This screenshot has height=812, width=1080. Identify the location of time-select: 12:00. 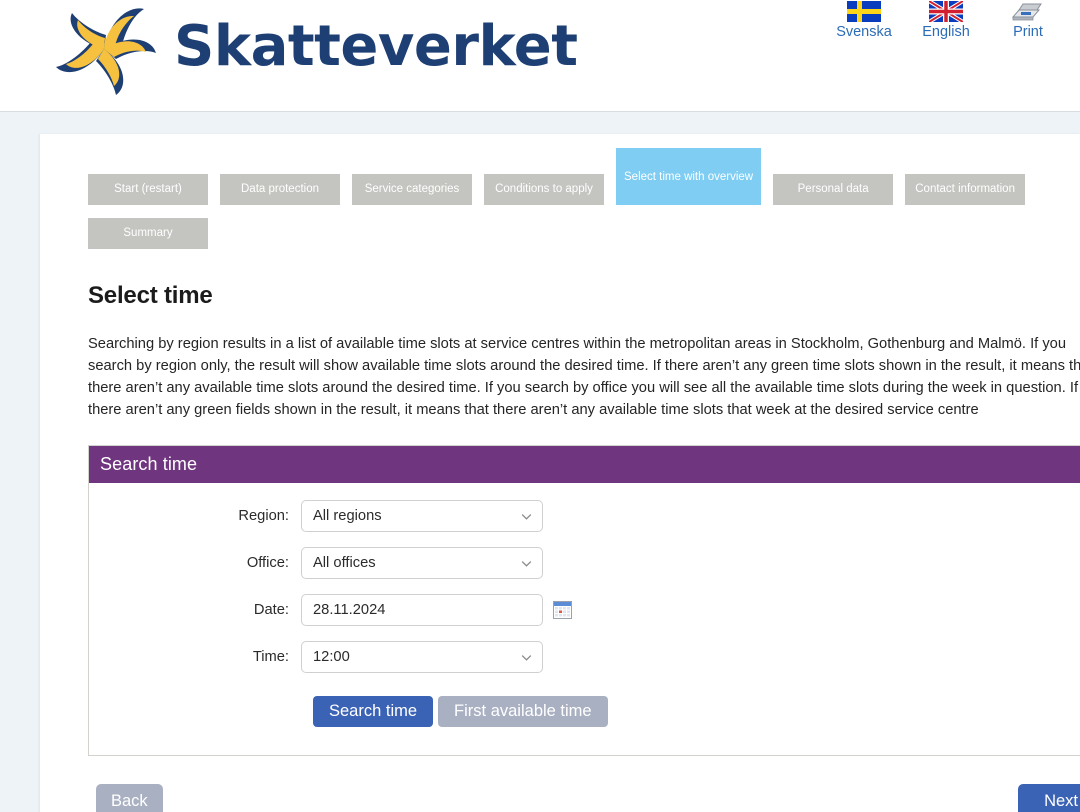
(422, 657).